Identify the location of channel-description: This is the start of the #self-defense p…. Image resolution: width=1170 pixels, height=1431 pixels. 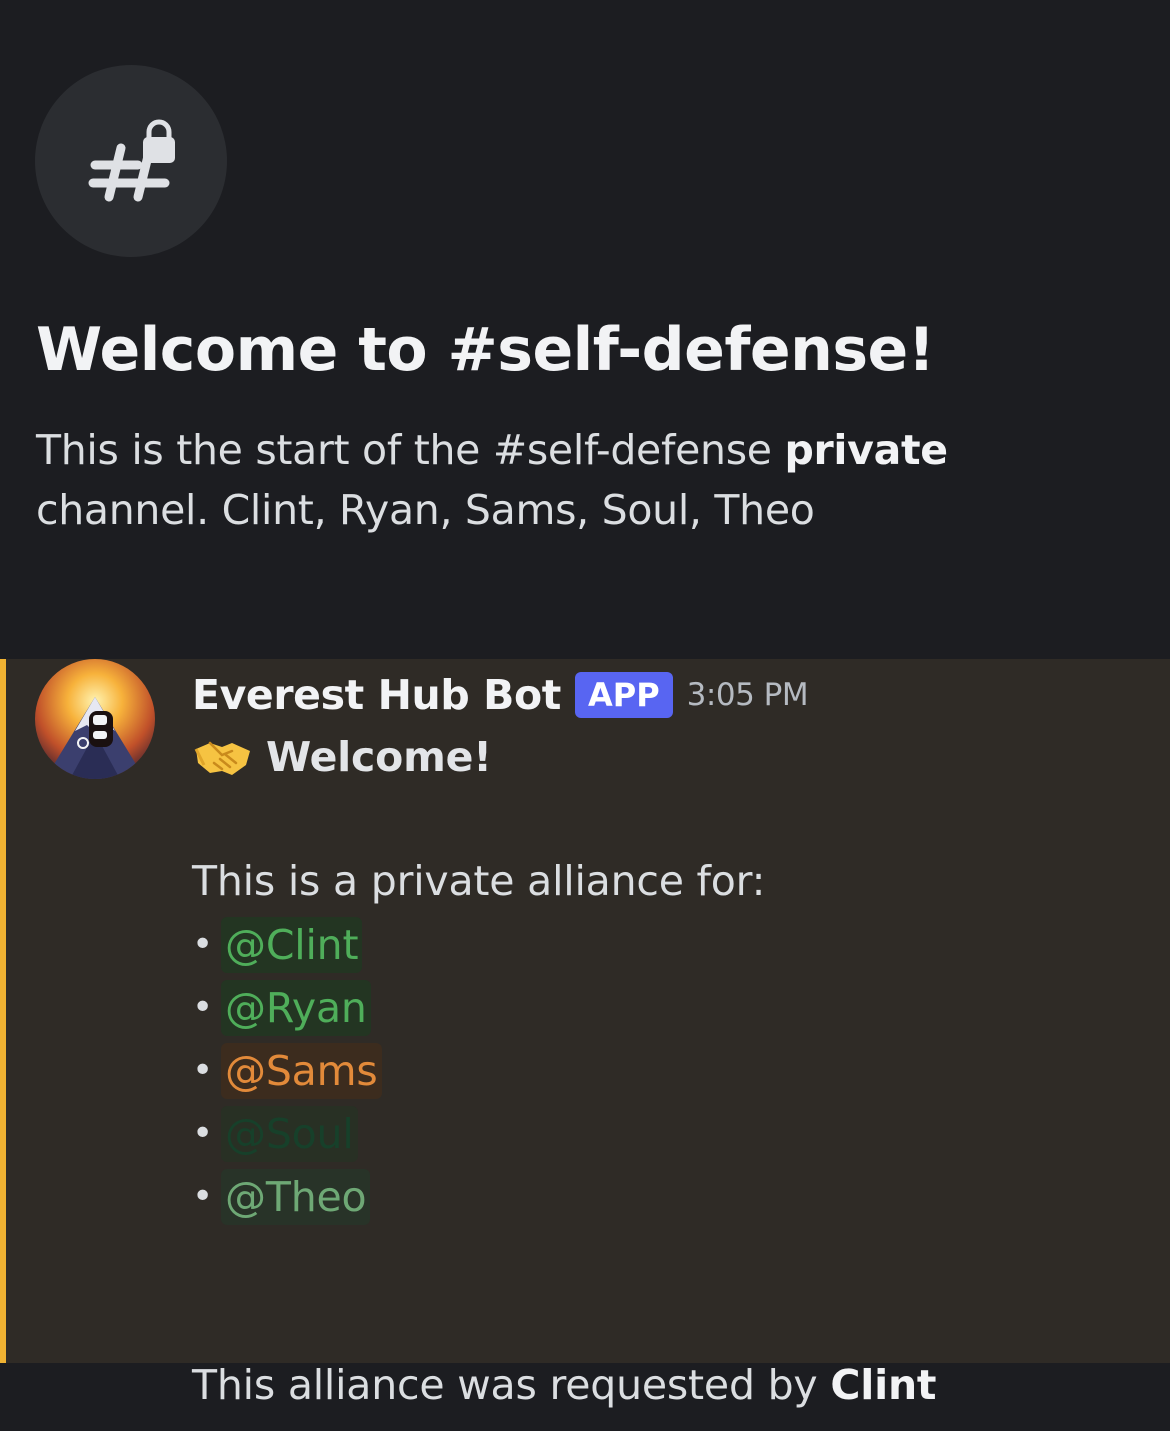
(536, 480).